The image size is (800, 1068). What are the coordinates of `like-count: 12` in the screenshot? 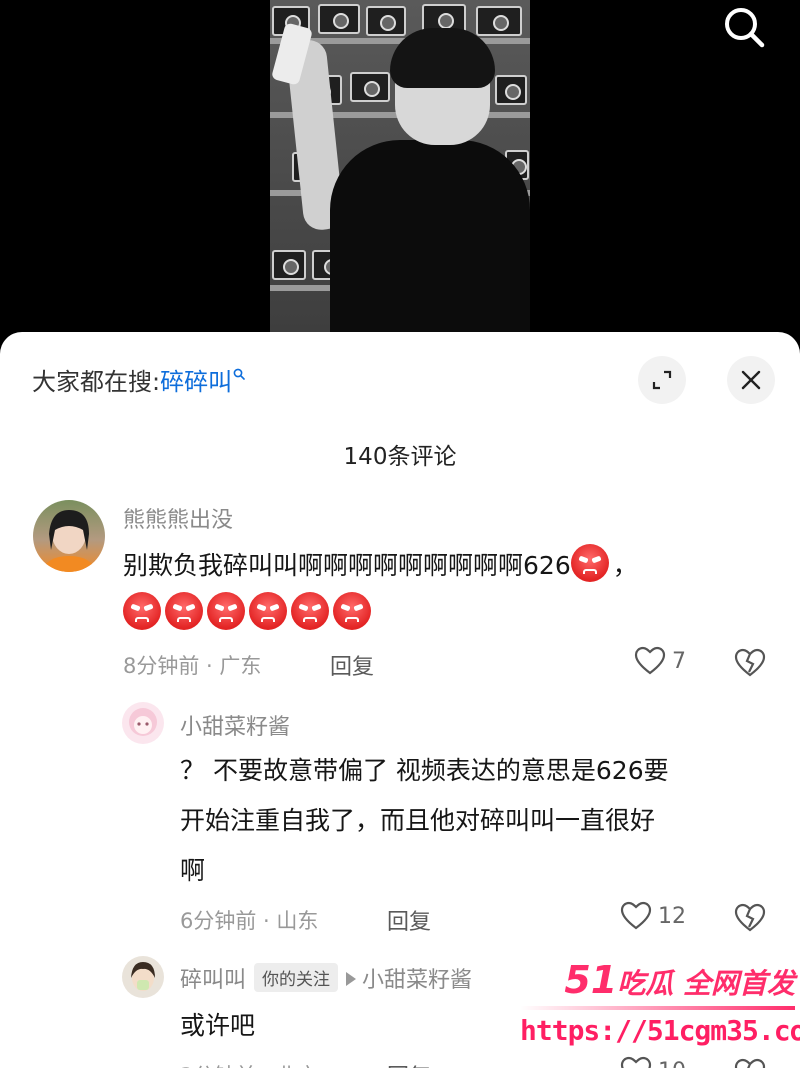 It's located at (672, 916).